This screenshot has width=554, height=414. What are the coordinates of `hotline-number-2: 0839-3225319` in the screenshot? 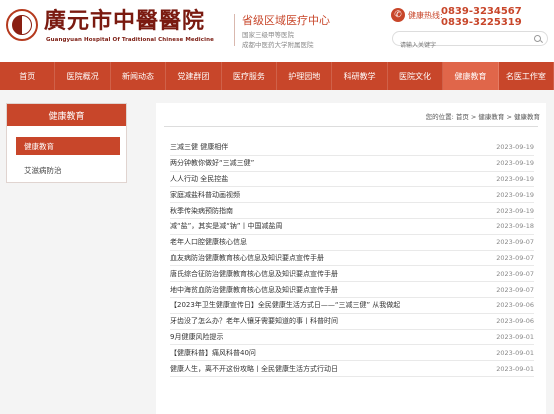 It's located at (481, 22).